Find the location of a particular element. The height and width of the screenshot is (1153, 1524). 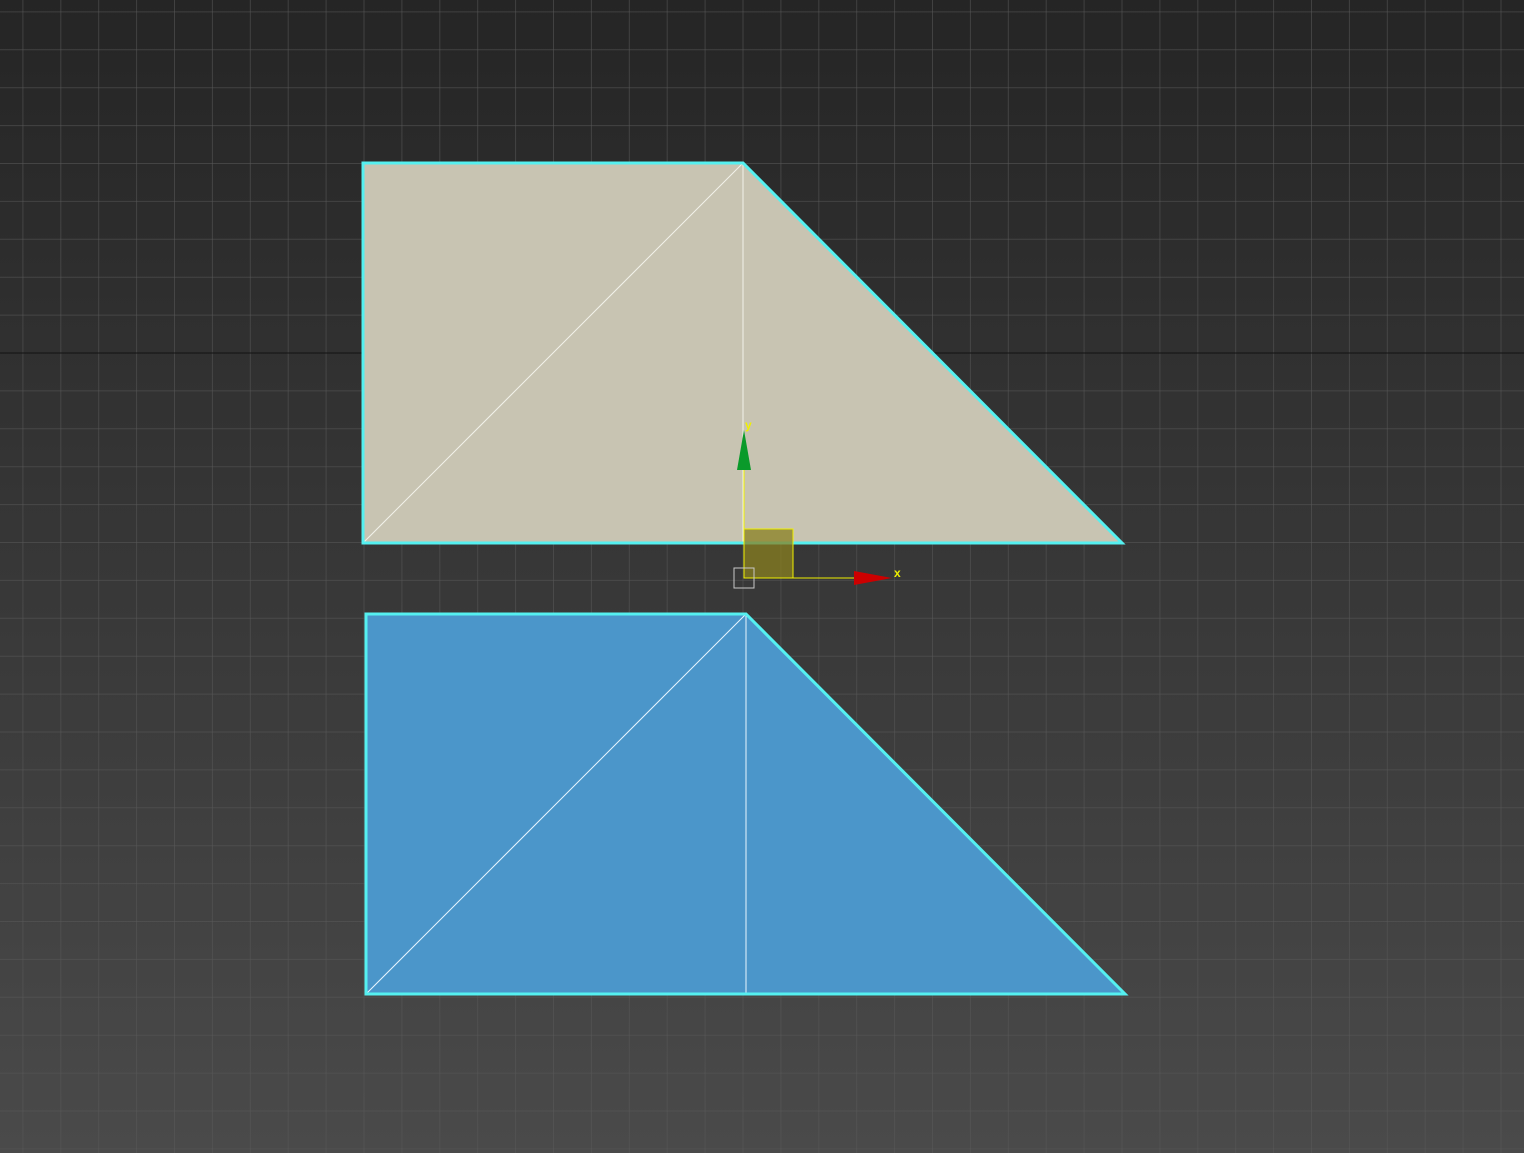

gizmo-x-label: x is located at coordinates (897, 573).